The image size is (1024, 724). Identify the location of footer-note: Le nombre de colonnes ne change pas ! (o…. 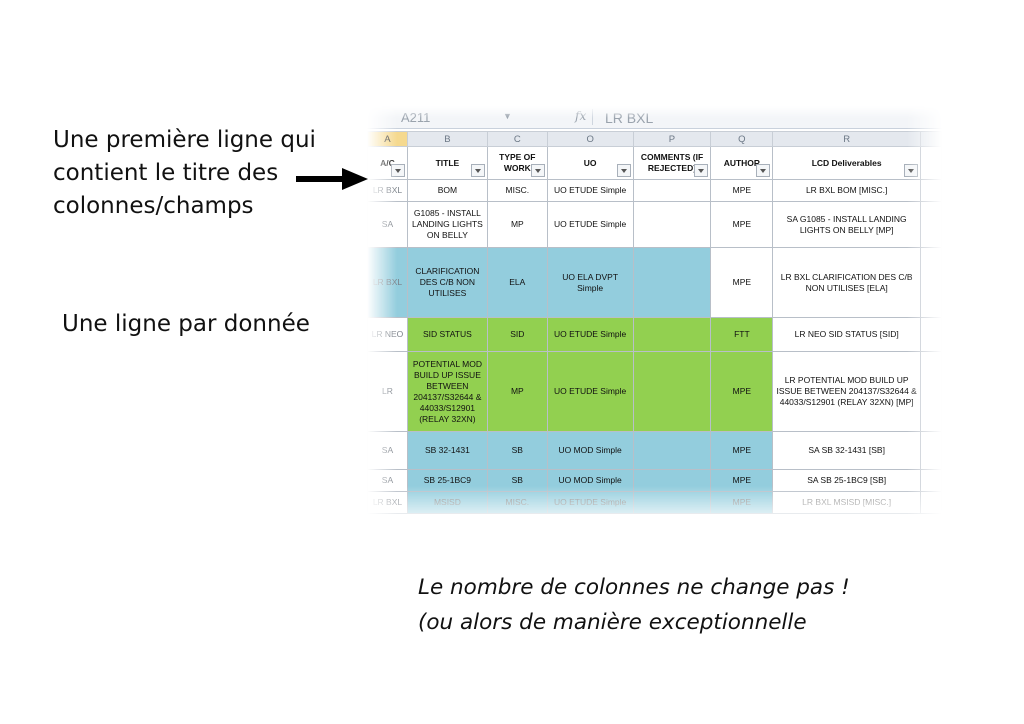
(634, 605).